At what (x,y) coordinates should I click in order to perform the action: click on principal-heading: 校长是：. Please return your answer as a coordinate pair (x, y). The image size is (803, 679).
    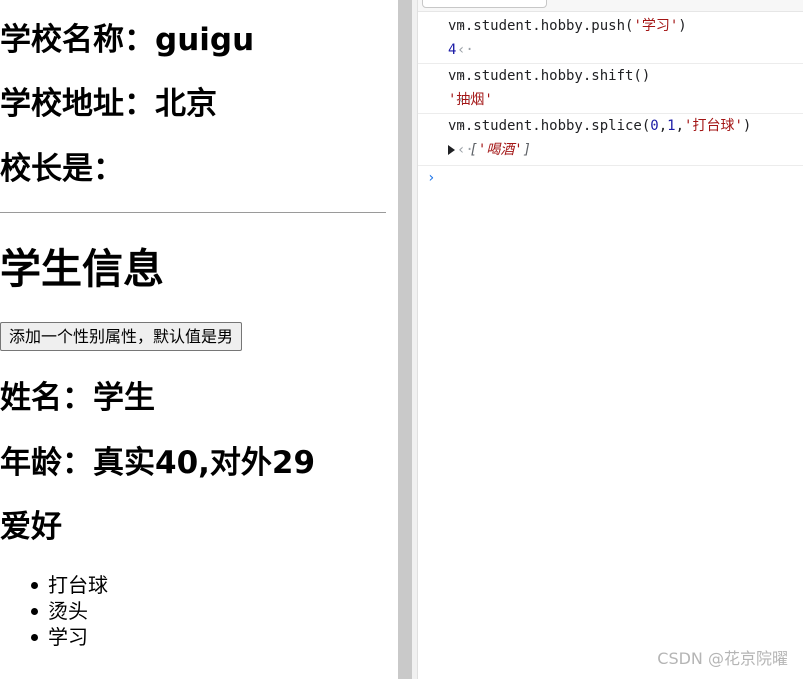
    Looking at the image, I should click on (62, 169).